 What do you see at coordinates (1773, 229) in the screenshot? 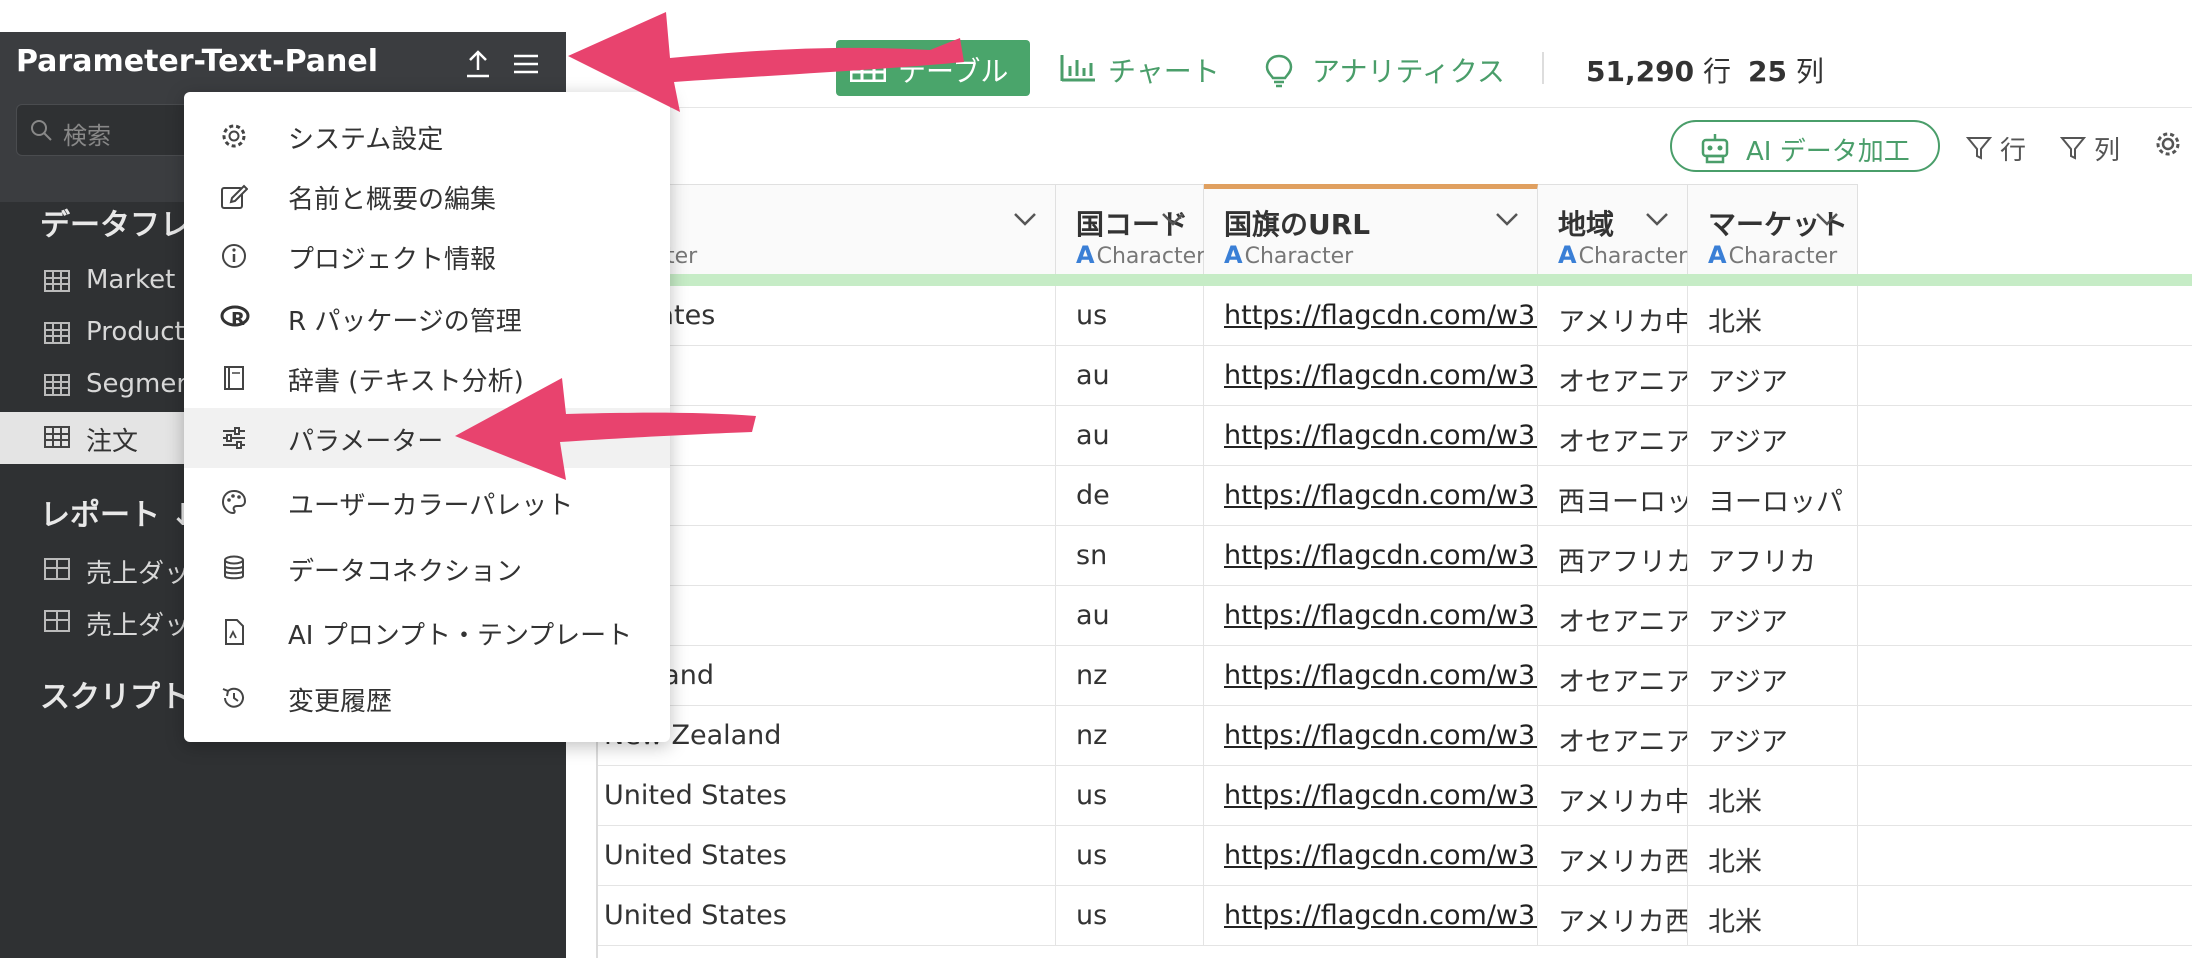
I see `column-header-market: マーケット ACharacter` at bounding box center [1773, 229].